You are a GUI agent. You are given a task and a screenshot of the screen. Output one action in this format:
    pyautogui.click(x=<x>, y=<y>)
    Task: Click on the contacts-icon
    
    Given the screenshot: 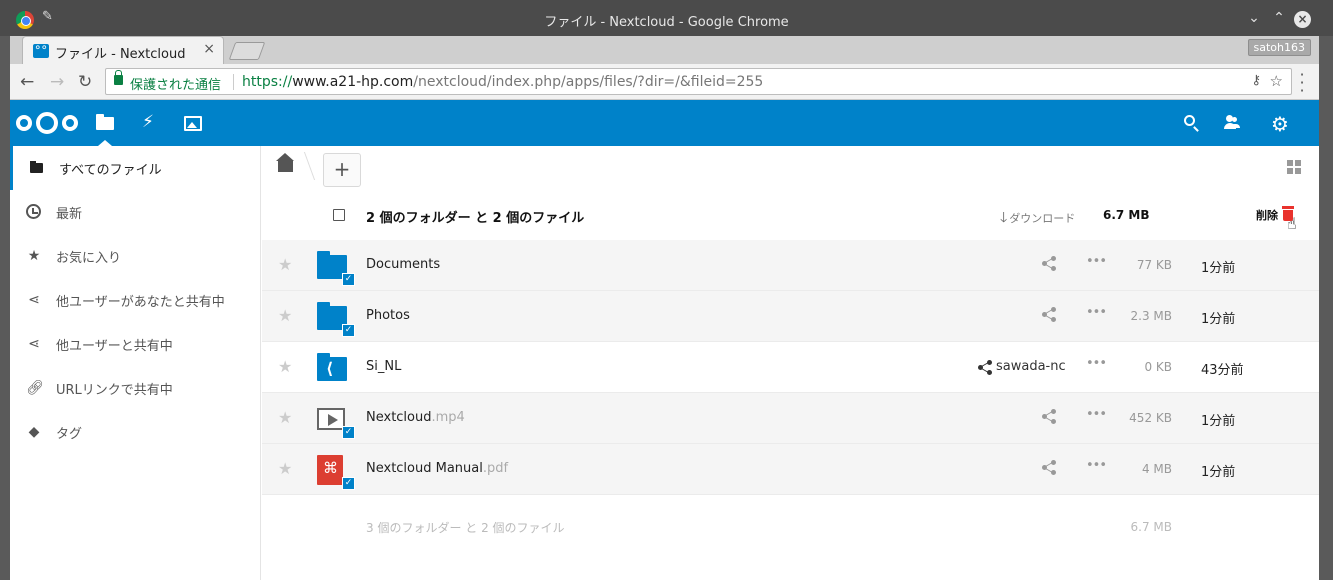 What is the action you would take?
    pyautogui.click(x=1233, y=125)
    